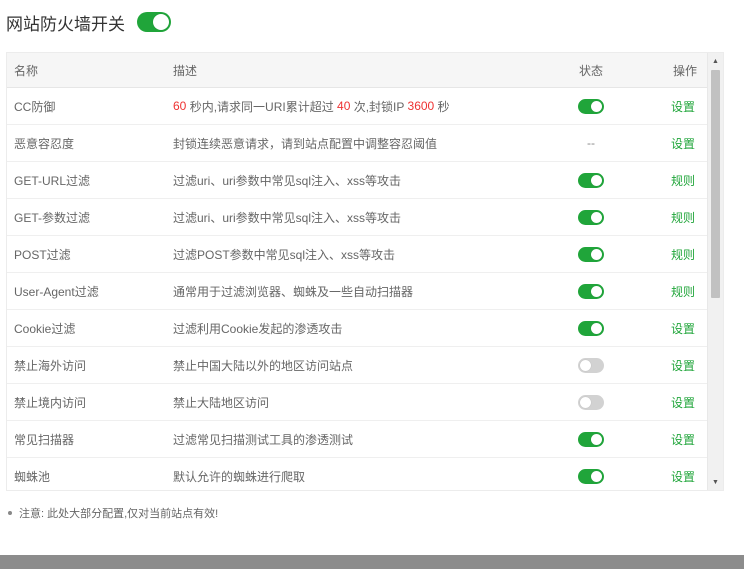 Image resolution: width=744 pixels, height=569 pixels. I want to click on row-desc: 禁止大陆地区访问, so click(221, 402).